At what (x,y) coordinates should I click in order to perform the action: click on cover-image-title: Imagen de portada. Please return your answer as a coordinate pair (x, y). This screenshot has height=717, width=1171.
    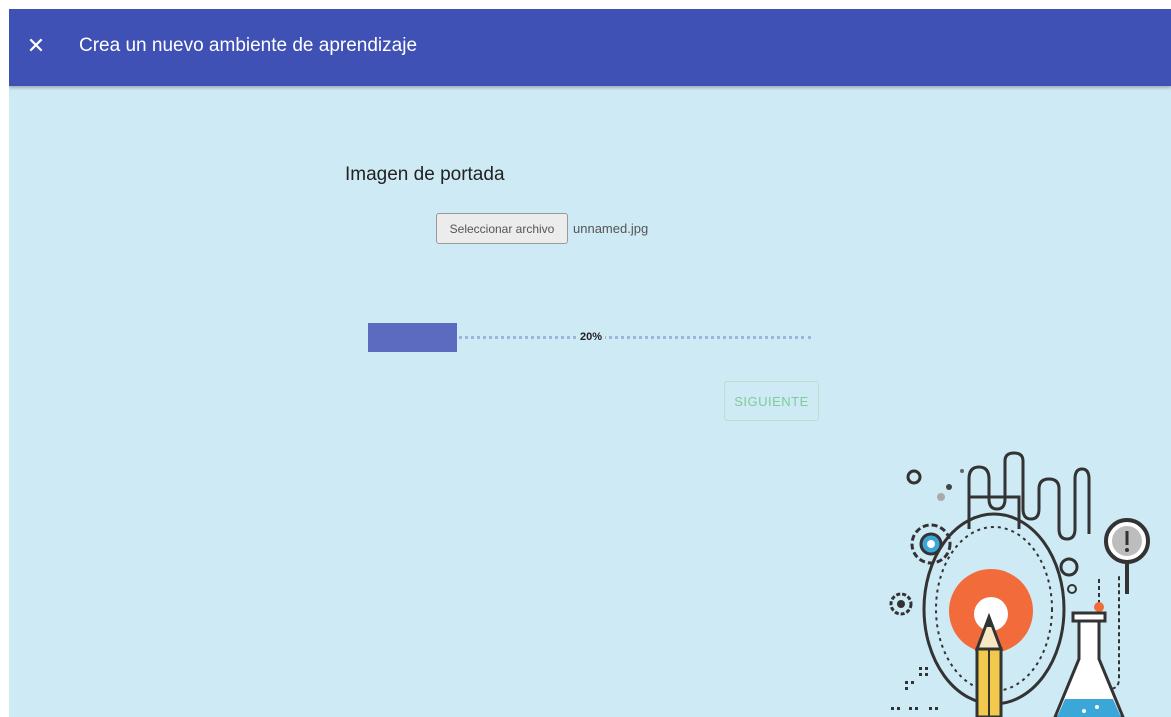
    Looking at the image, I should click on (425, 174).